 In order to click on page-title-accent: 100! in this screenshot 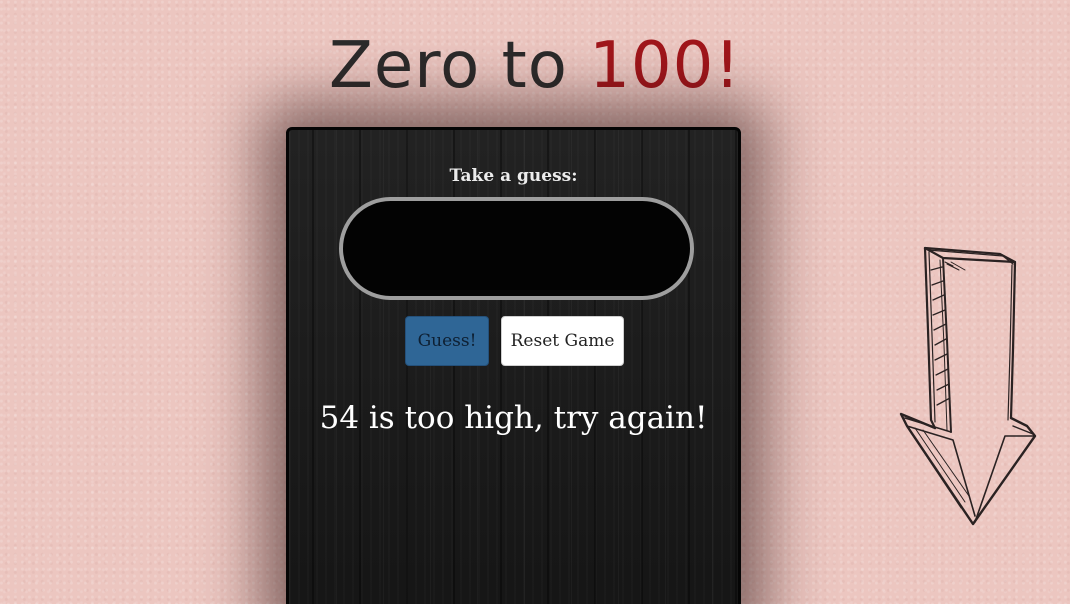, I will do `click(665, 66)`.